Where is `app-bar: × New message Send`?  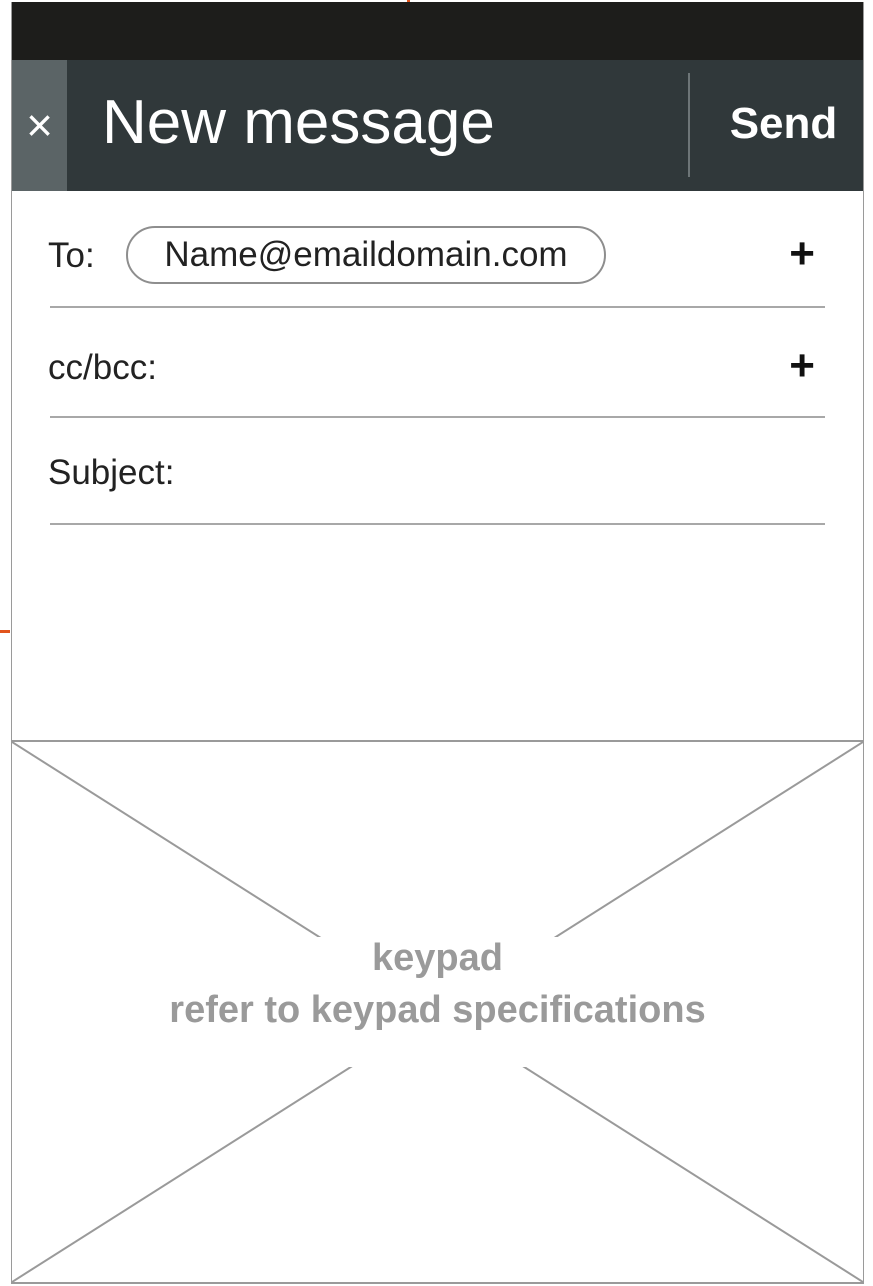
app-bar: × New message Send is located at coordinates (437, 125).